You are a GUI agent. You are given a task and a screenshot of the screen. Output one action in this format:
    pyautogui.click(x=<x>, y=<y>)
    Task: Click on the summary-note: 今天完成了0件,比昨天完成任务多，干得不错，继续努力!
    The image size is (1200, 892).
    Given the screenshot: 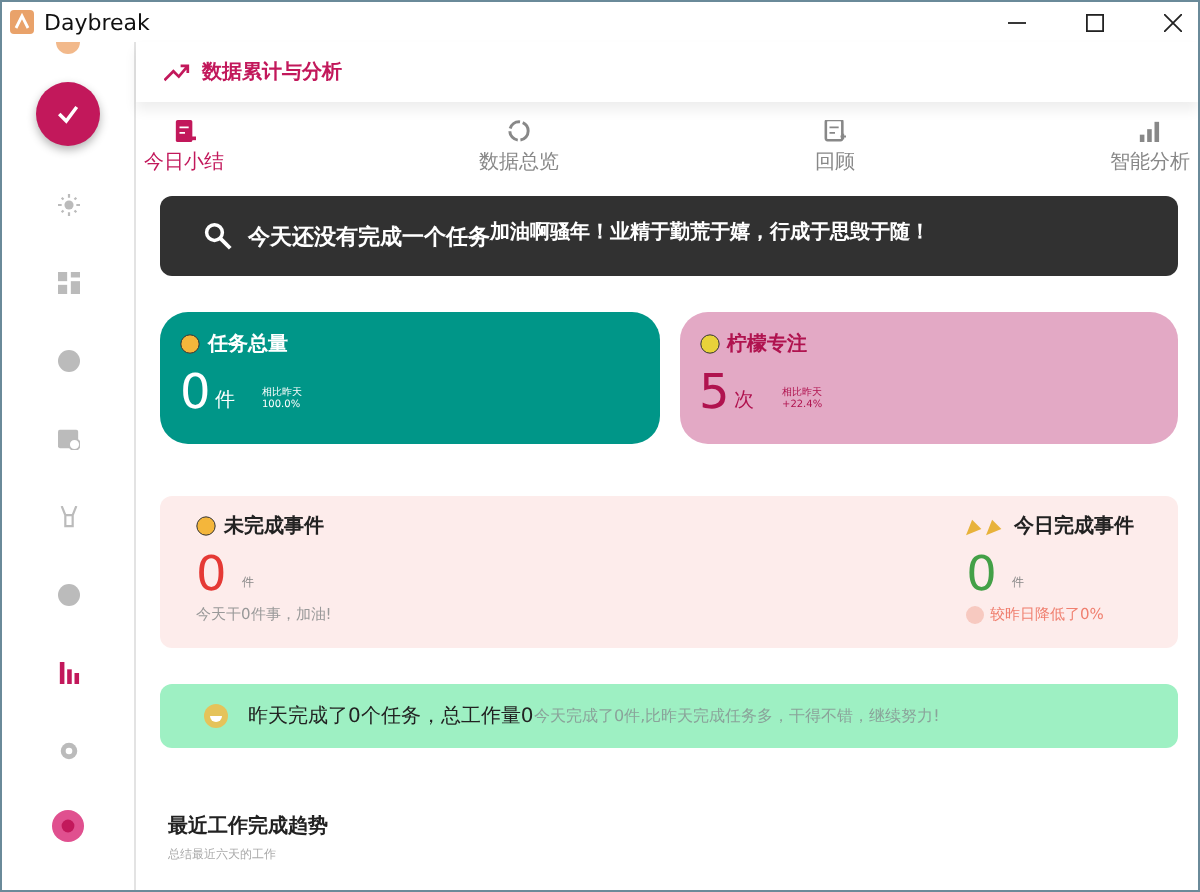 What is the action you would take?
    pyautogui.click(x=736, y=716)
    